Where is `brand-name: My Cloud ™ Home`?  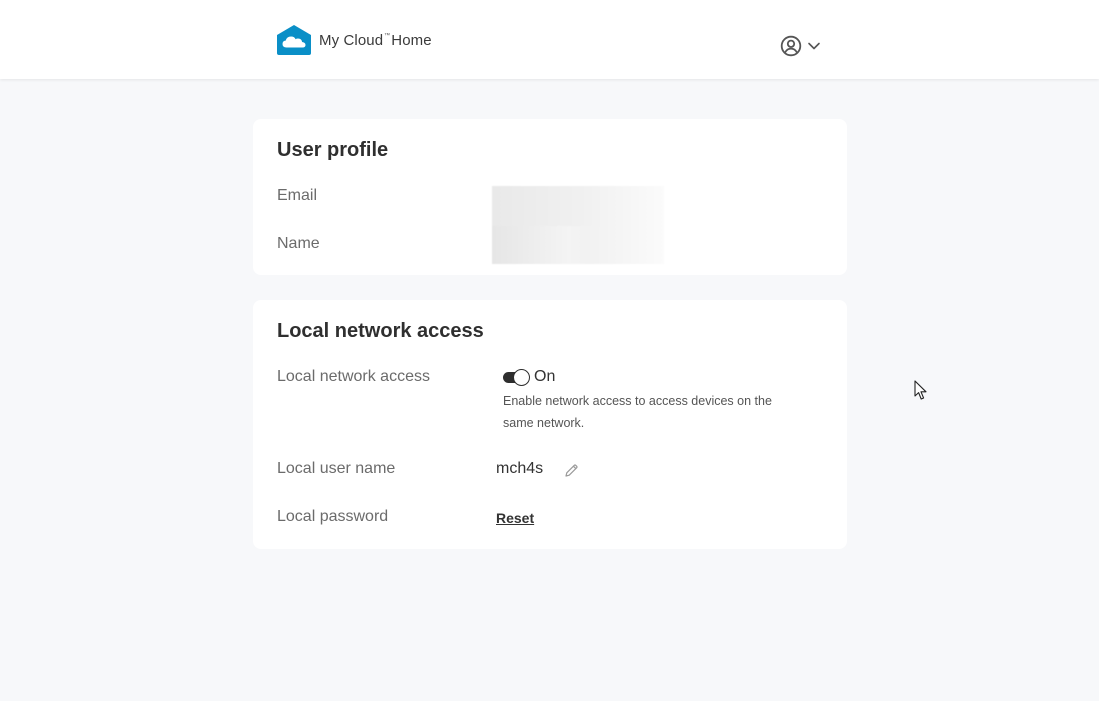
brand-name: My Cloud ™ Home is located at coordinates (375, 40).